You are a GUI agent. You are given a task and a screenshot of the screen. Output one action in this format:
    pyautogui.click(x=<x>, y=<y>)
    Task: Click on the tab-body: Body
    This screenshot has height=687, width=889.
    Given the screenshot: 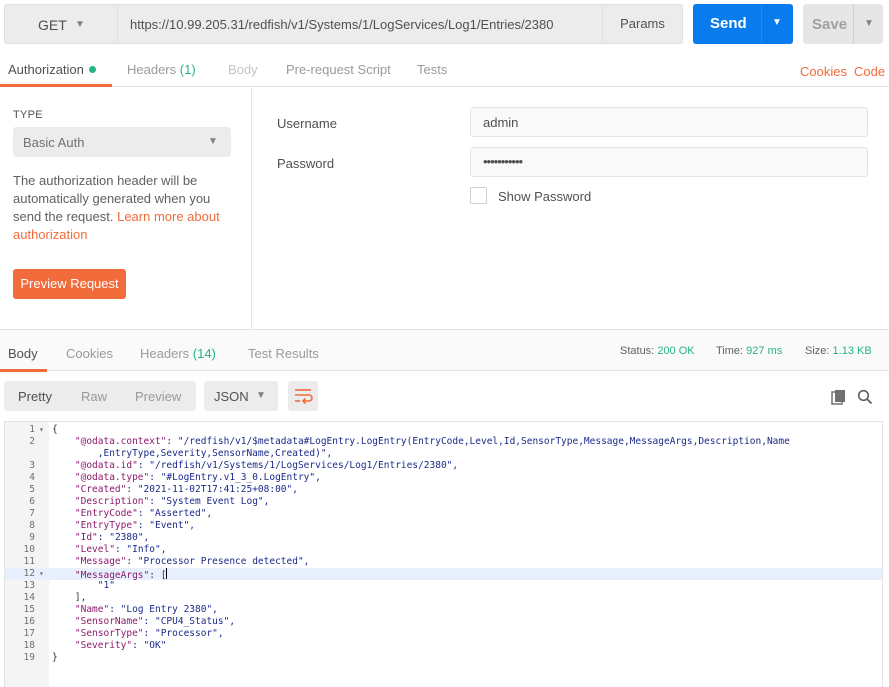 What is the action you would take?
    pyautogui.click(x=243, y=69)
    